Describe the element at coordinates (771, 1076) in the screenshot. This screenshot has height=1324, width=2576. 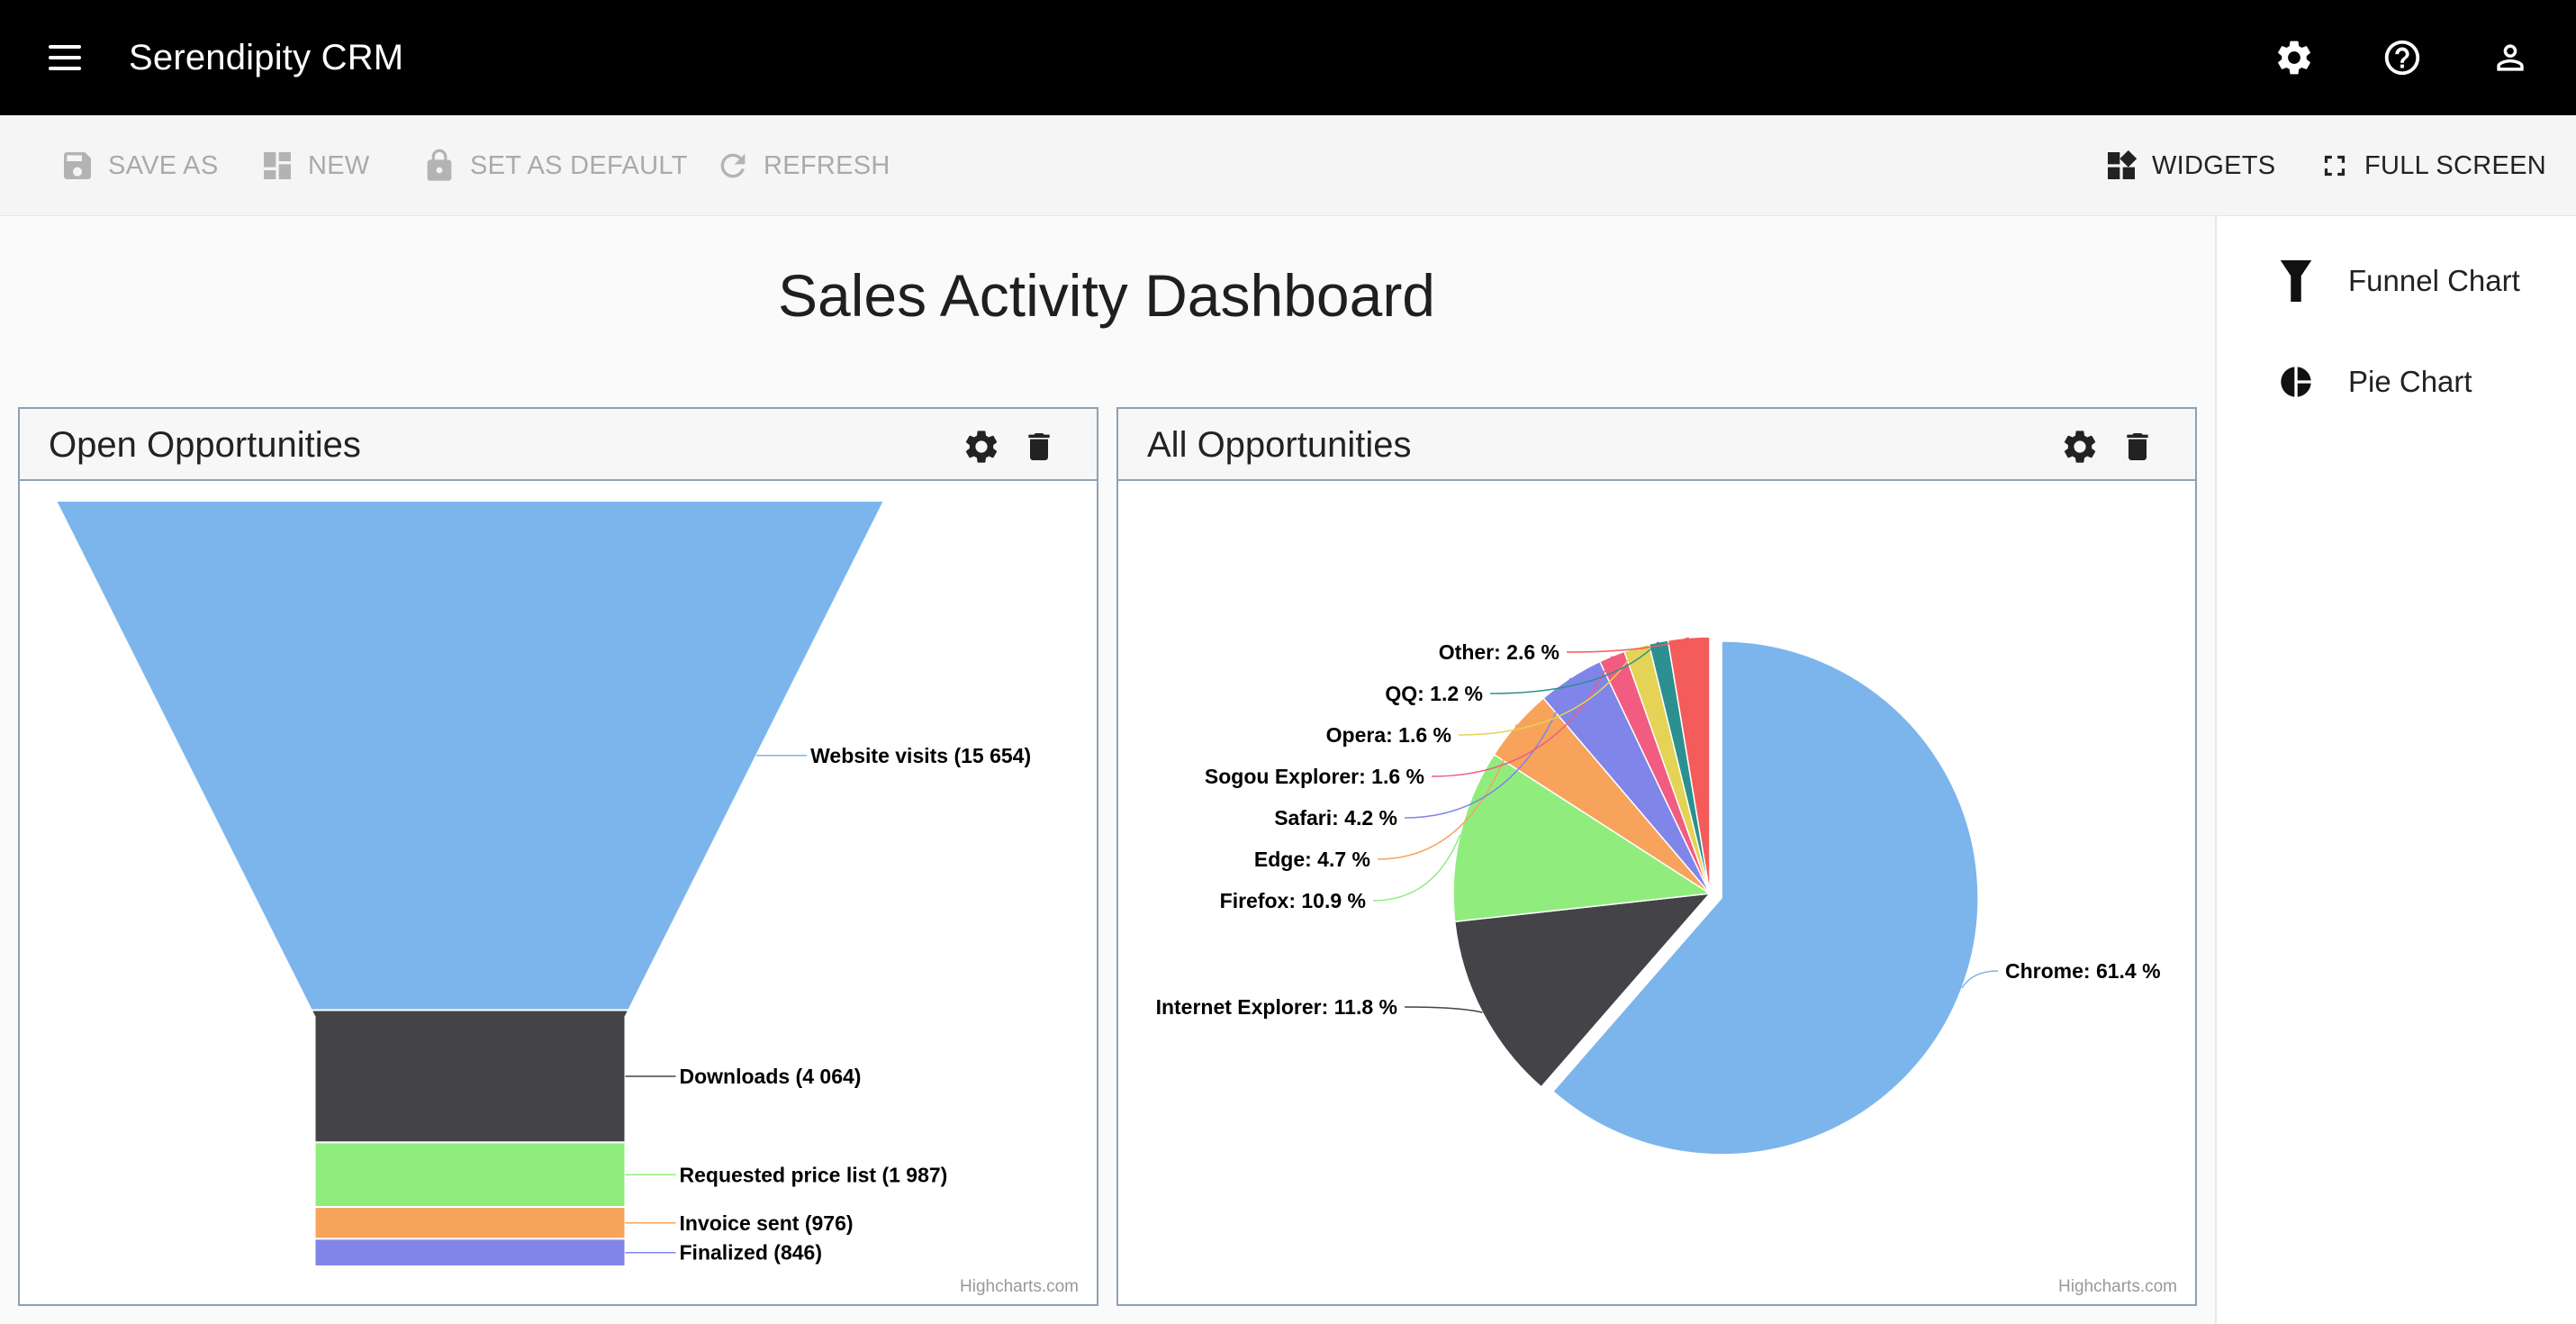
I see `funnel-label: Downloads (4 064)` at that location.